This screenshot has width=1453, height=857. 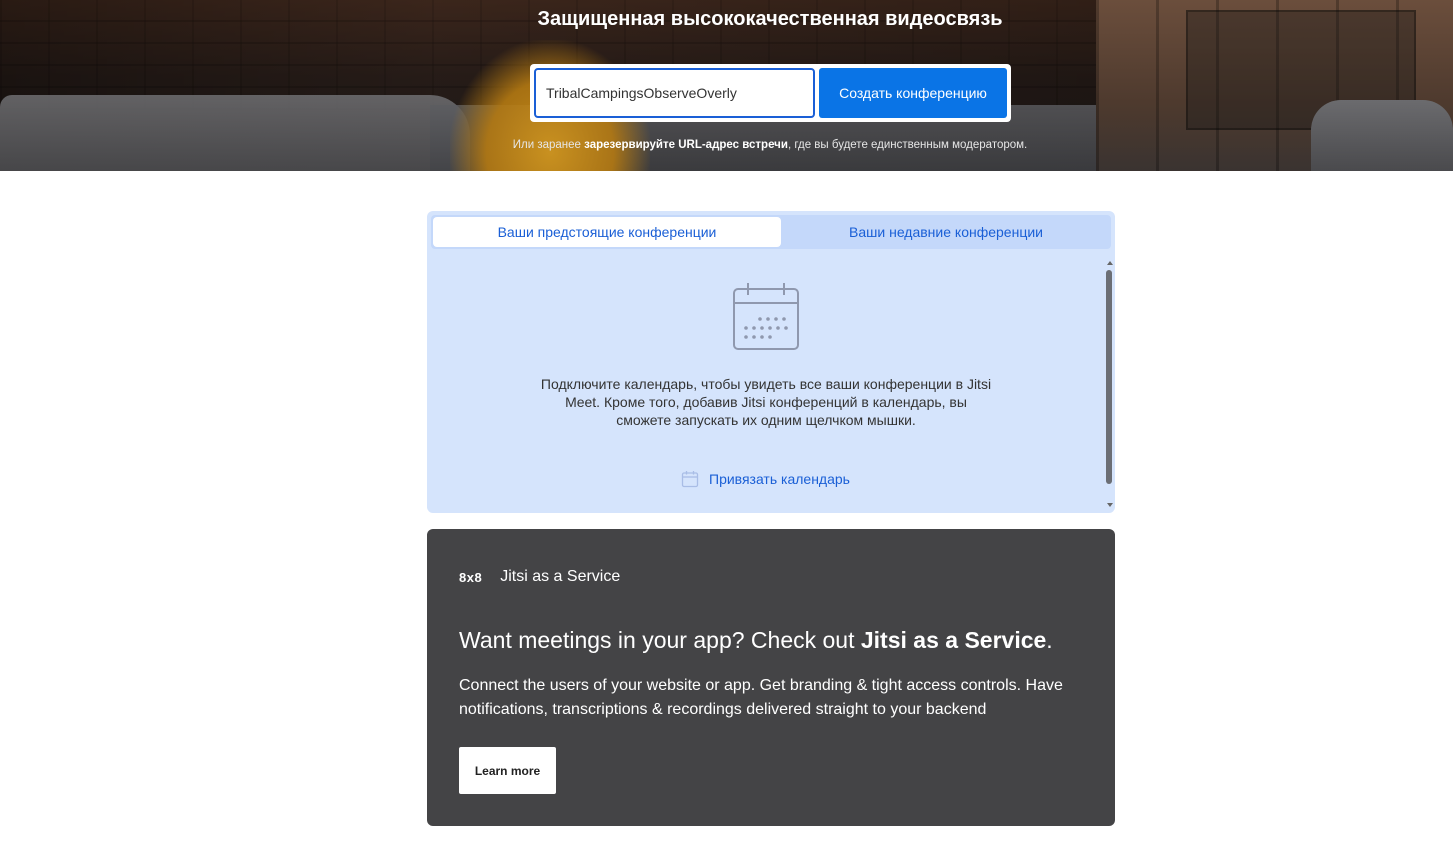 What do you see at coordinates (507, 770) in the screenshot?
I see `learn-more-button: Learn more` at bounding box center [507, 770].